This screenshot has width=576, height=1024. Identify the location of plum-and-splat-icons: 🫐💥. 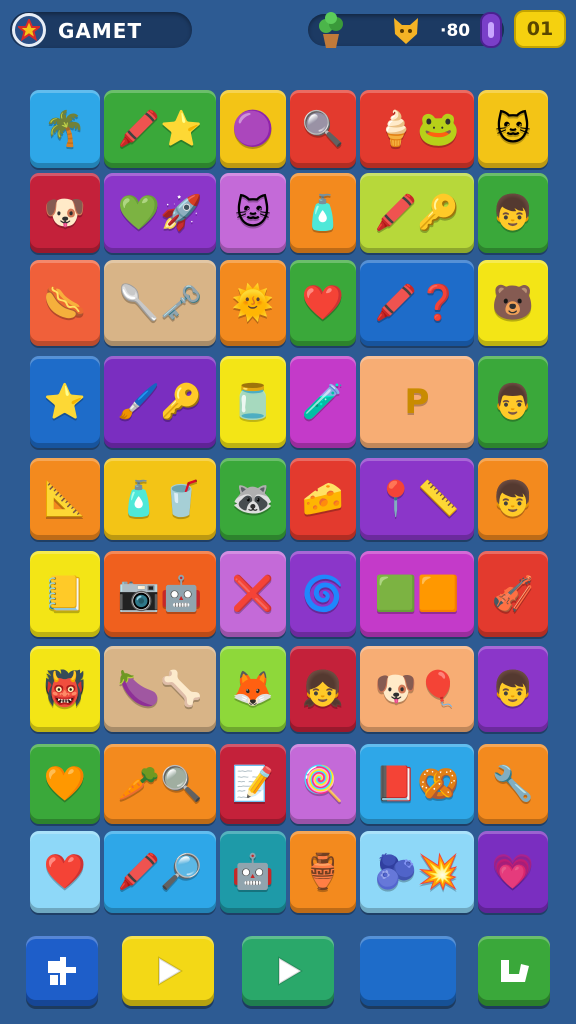
(417, 872).